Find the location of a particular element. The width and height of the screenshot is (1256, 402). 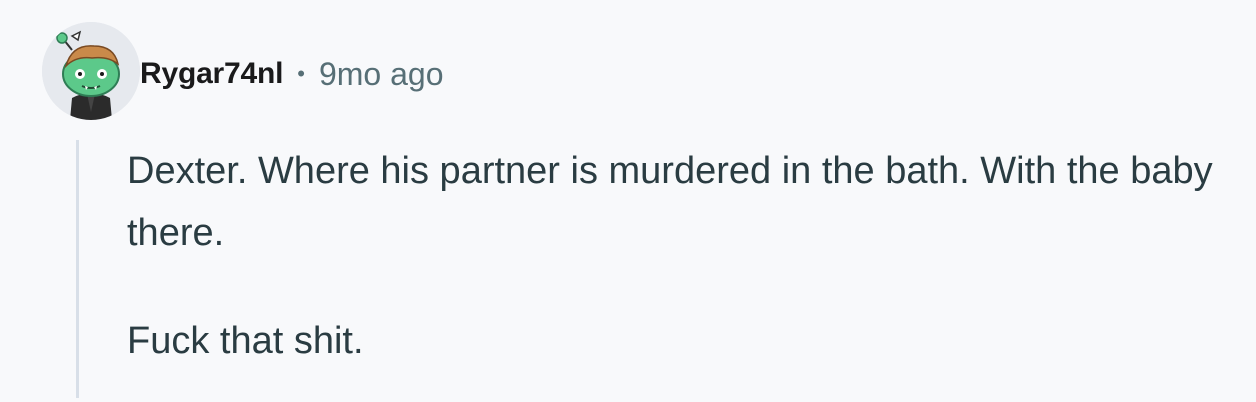

thread-collapse-line is located at coordinates (77, 269).